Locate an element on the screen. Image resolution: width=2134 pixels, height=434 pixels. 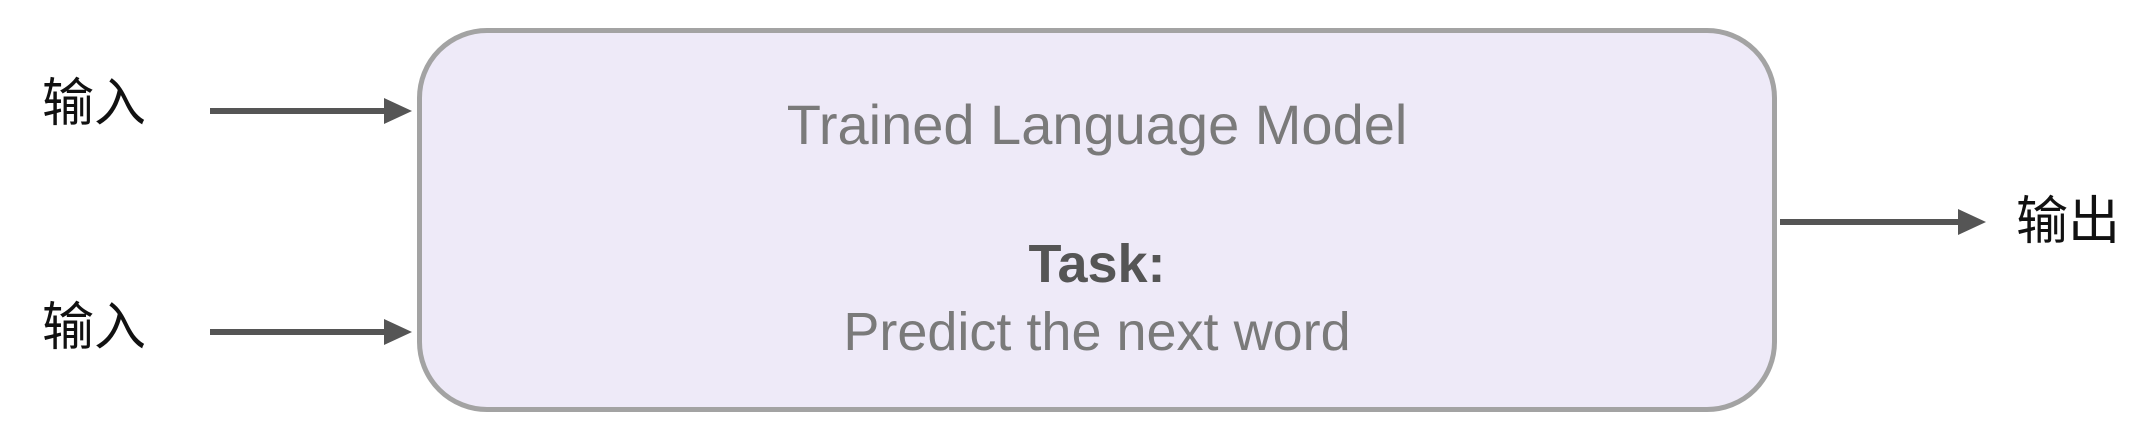
output-arrow-icon is located at coordinates (1883, 222).